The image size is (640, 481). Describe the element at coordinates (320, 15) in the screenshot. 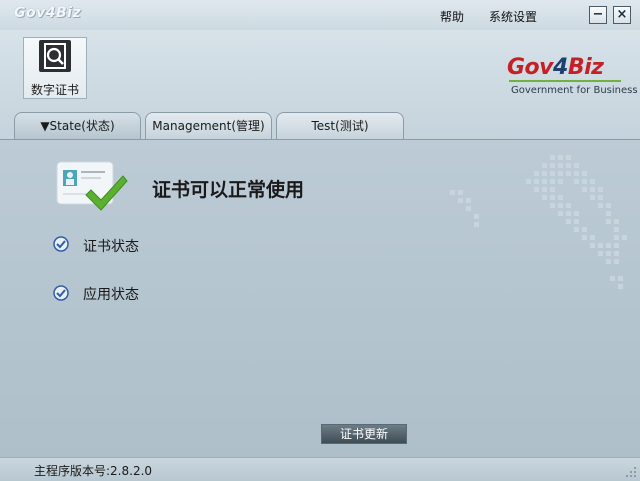

I see `title-bar: Gov4Biz 帮助 系统设置 − ×` at that location.